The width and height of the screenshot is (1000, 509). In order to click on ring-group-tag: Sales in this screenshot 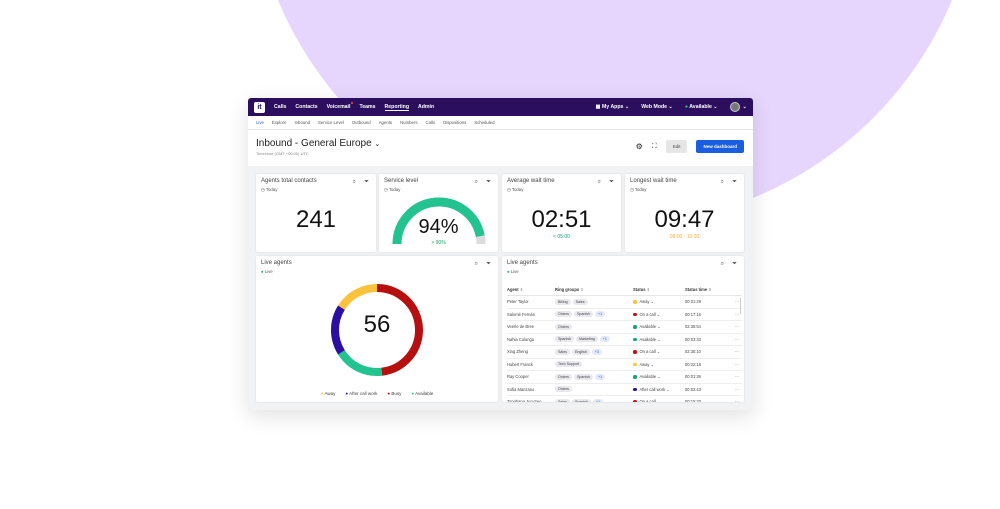, I will do `click(580, 301)`.